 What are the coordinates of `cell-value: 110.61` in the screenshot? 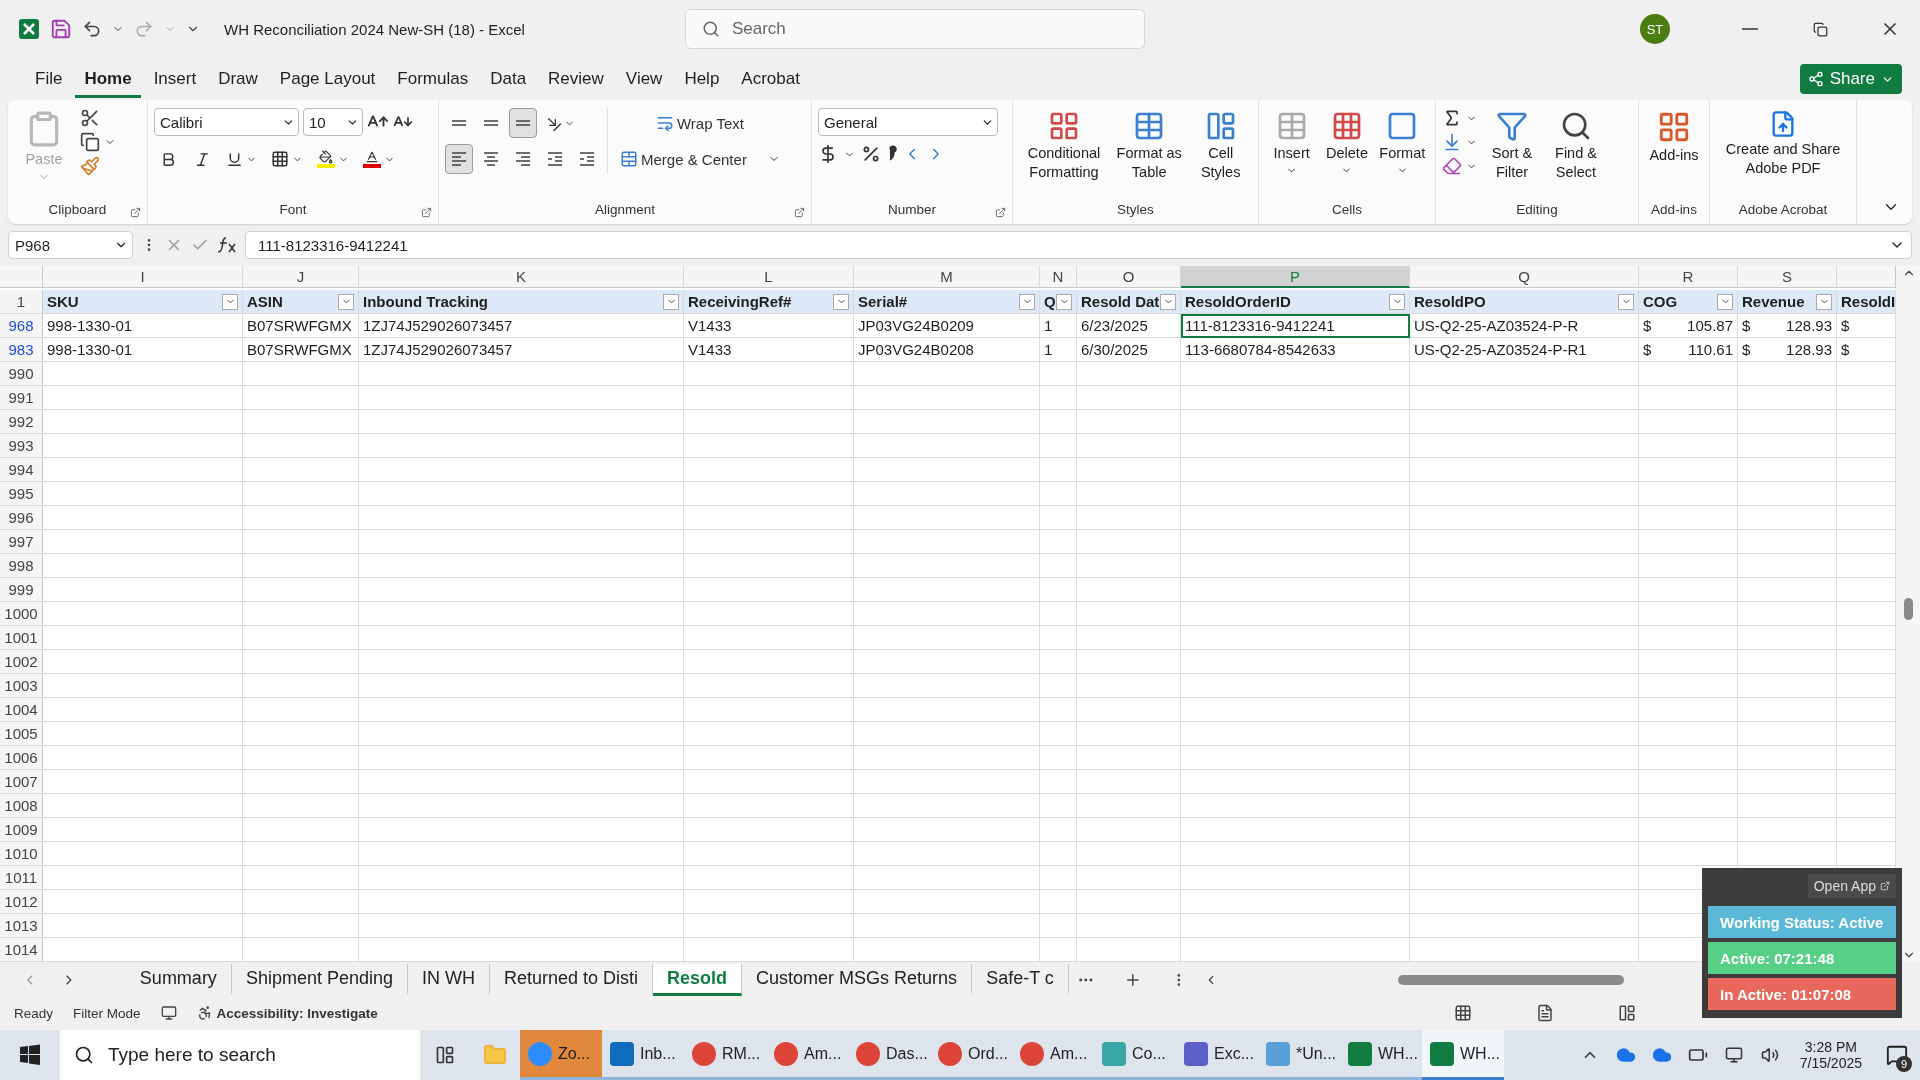 It's located at (1710, 349).